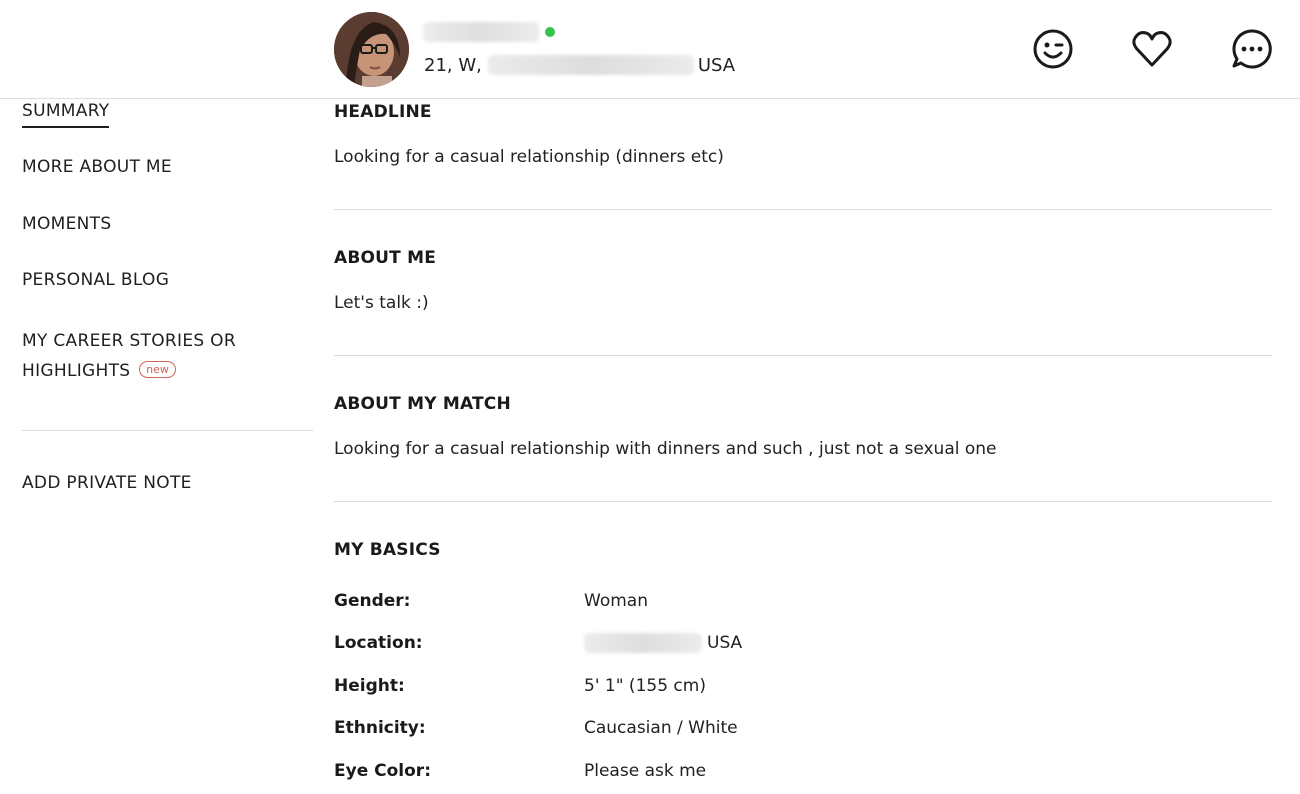  Describe the element at coordinates (422, 404) in the screenshot. I see `about-my-match-title: ABOUT MY MATCH` at that location.